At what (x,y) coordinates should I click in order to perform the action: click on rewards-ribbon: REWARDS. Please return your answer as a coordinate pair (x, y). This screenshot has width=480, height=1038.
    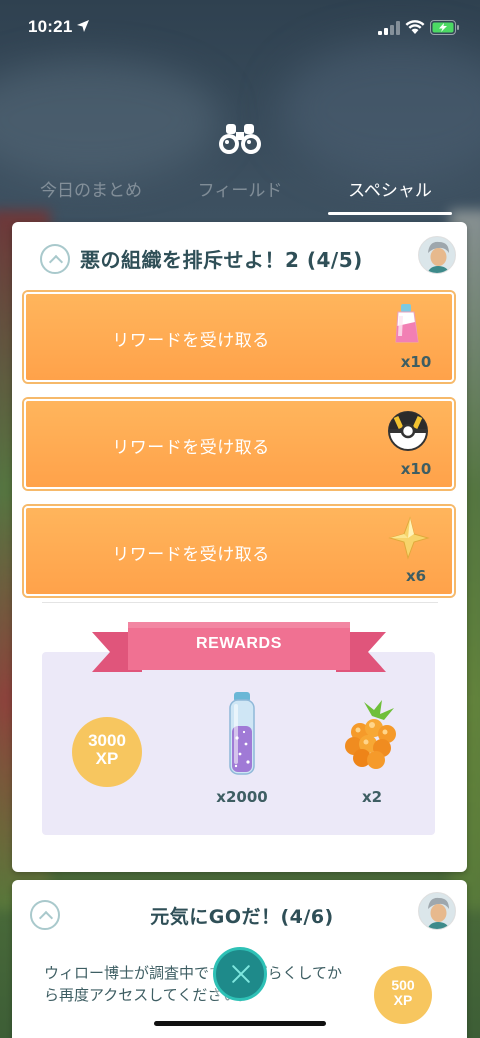
    Looking at the image, I should click on (239, 651).